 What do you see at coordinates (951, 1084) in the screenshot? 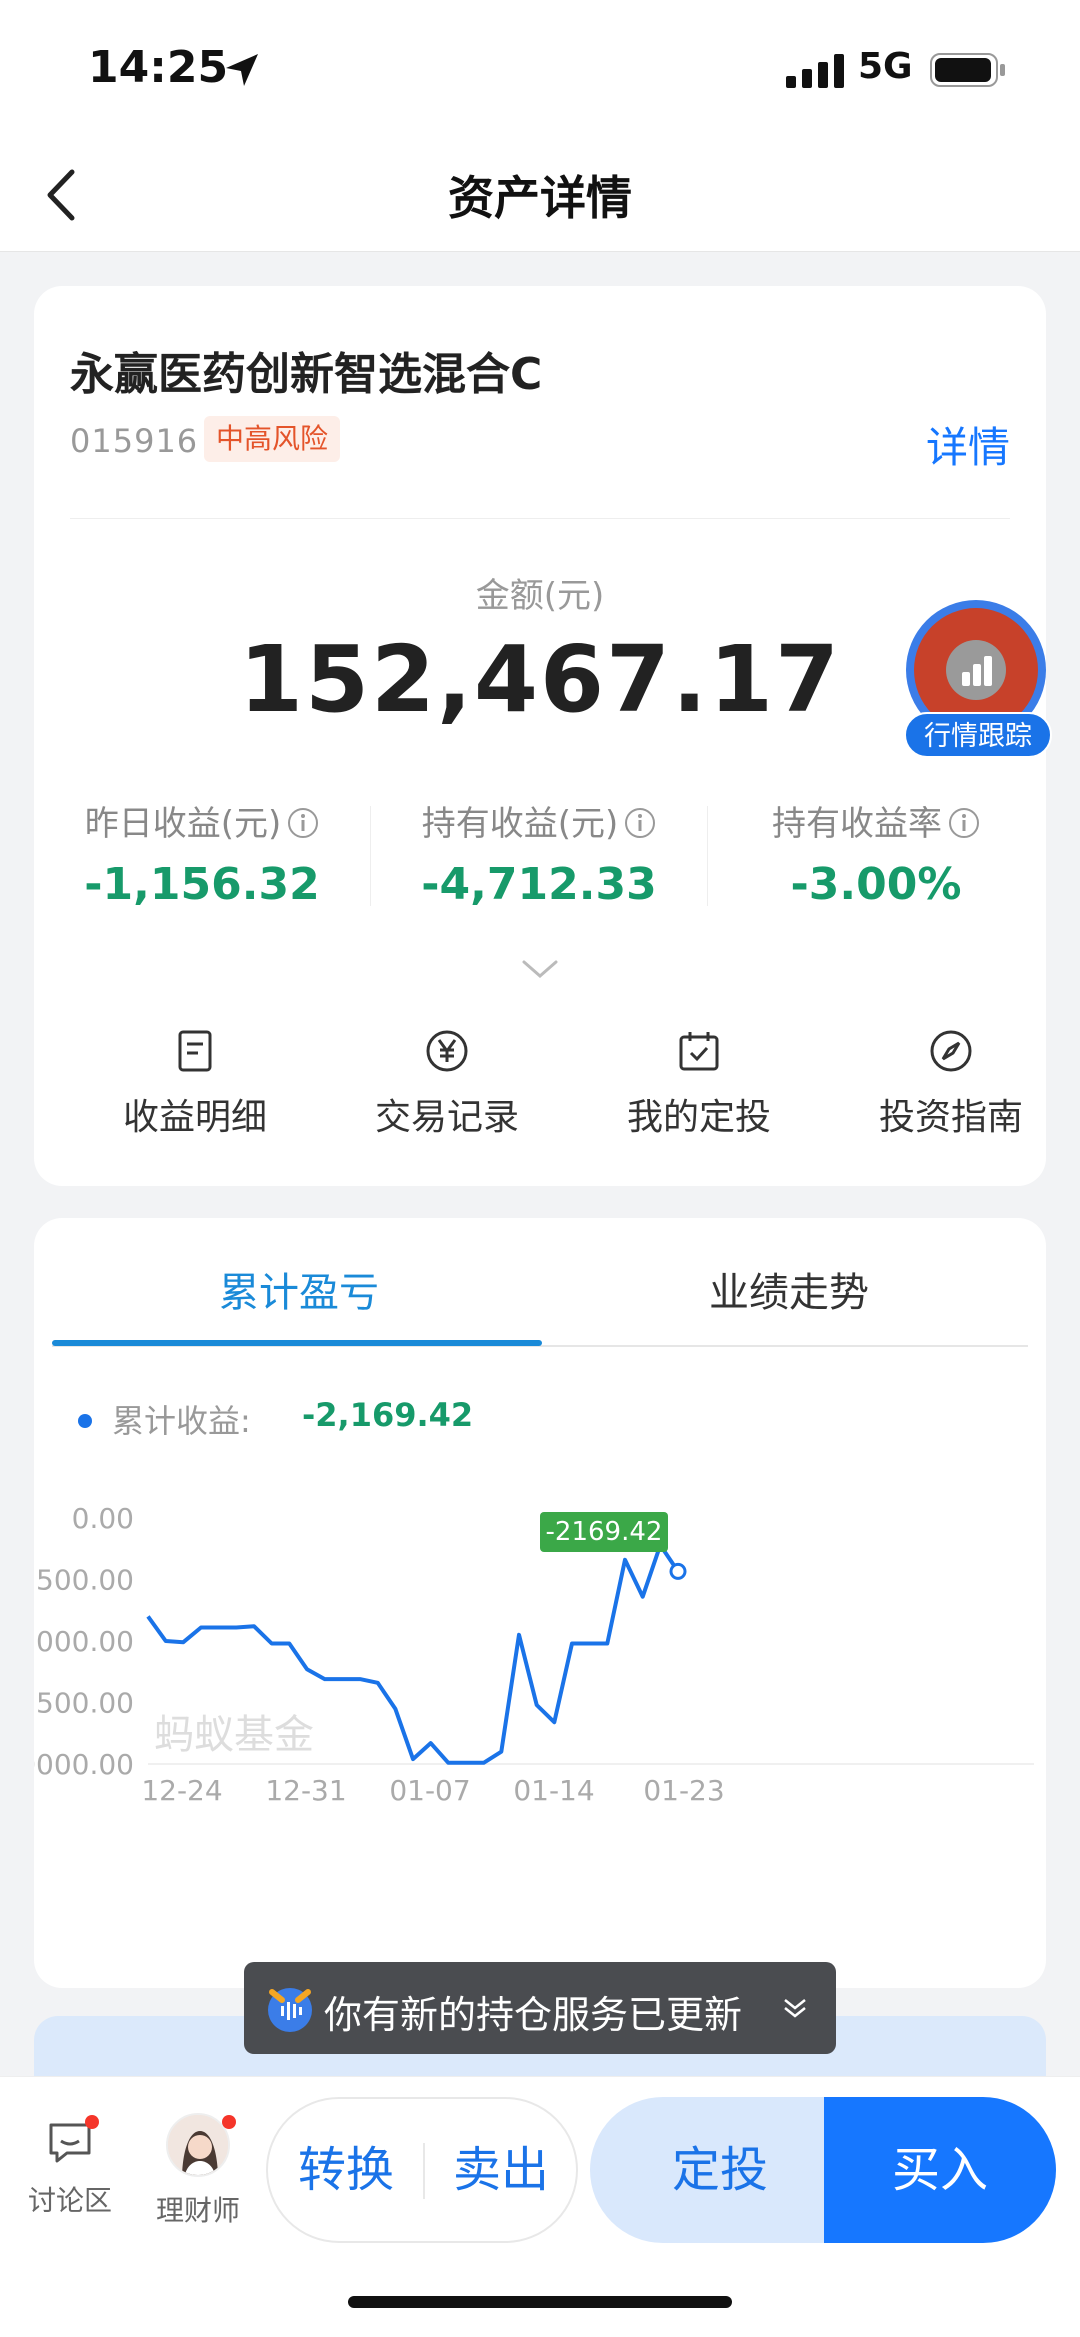
I see `quick-action-guide: 投资指南` at bounding box center [951, 1084].